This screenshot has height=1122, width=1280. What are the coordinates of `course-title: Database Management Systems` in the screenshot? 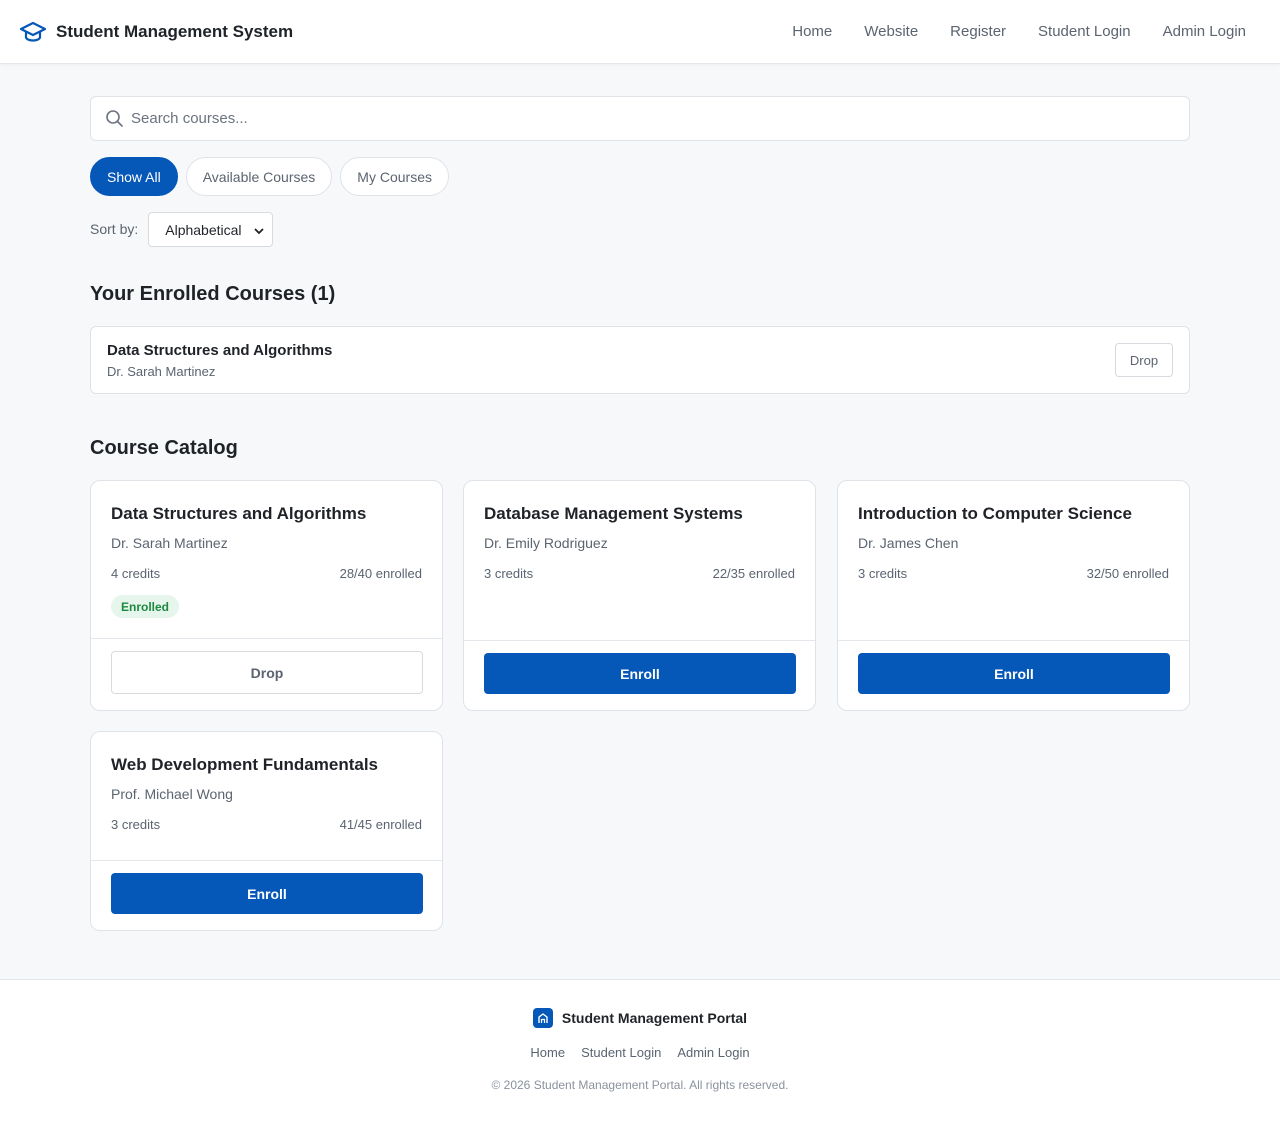 It's located at (613, 513).